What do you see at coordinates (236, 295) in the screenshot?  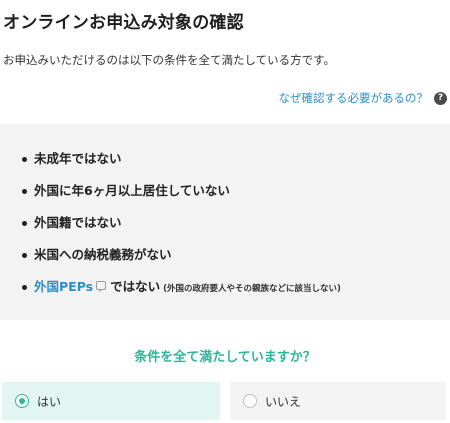 I see `condition-item-peps: 外国PEPs ではない (外国の政府要人やその親族などに該当しない)` at bounding box center [236, 295].